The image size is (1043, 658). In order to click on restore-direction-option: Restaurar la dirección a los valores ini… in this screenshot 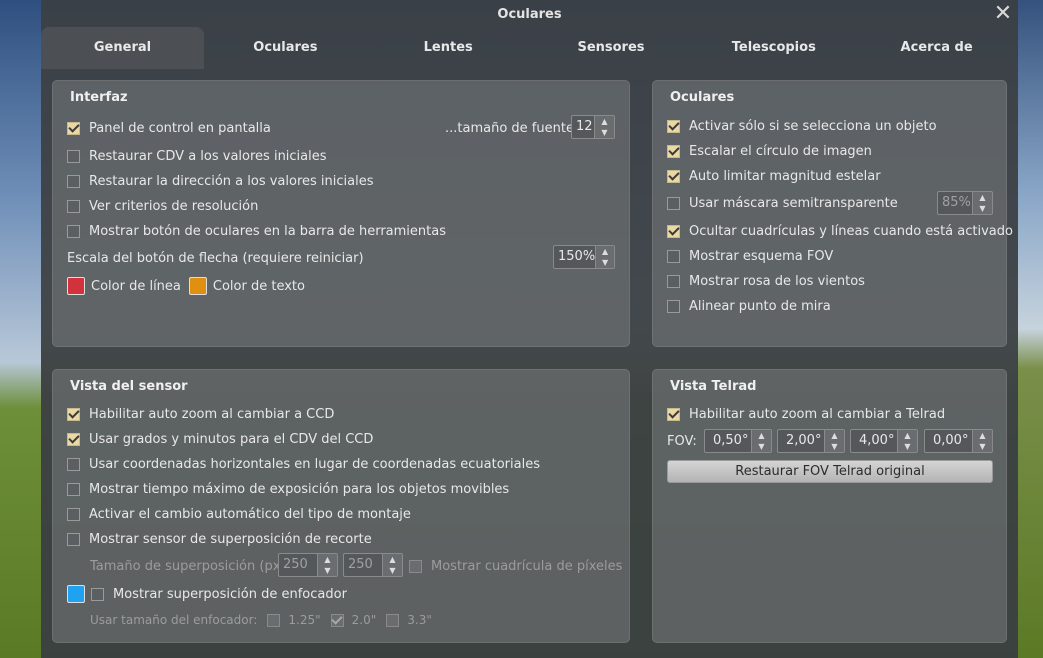, I will do `click(220, 181)`.